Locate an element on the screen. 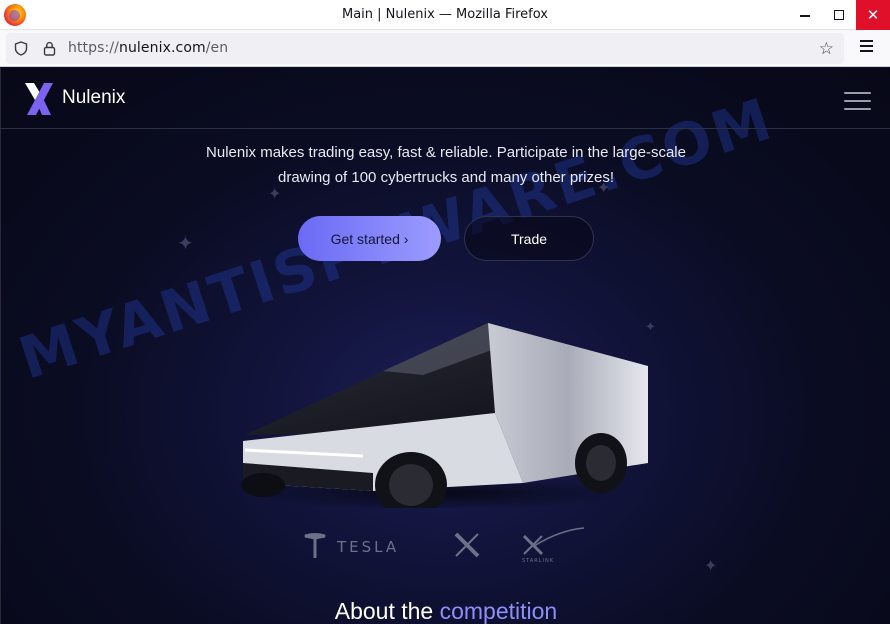 Image resolution: width=890 pixels, height=624 pixels. partner-logos: TESLA STARLINK is located at coordinates (445, 546).